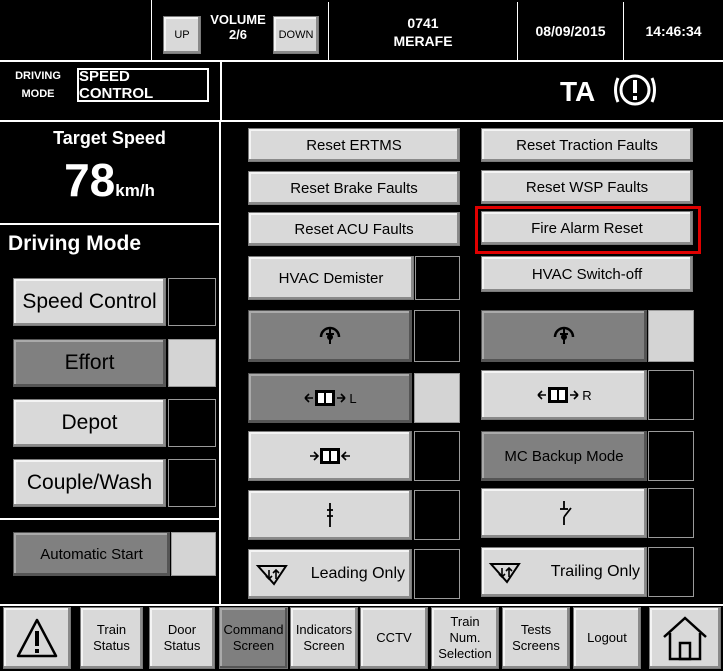 The width and height of the screenshot is (723, 671). Describe the element at coordinates (564, 456) in the screenshot. I see `mc-backup-mode-button: MC Backup Mode` at that location.